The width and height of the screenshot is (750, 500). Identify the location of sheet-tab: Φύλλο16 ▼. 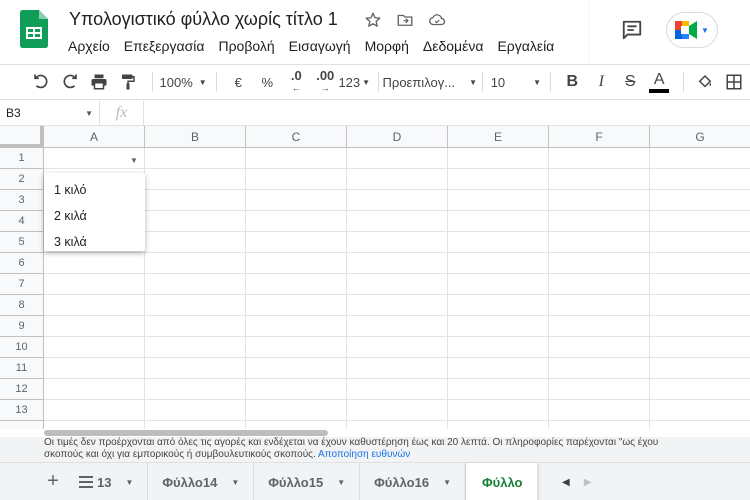
(413, 481).